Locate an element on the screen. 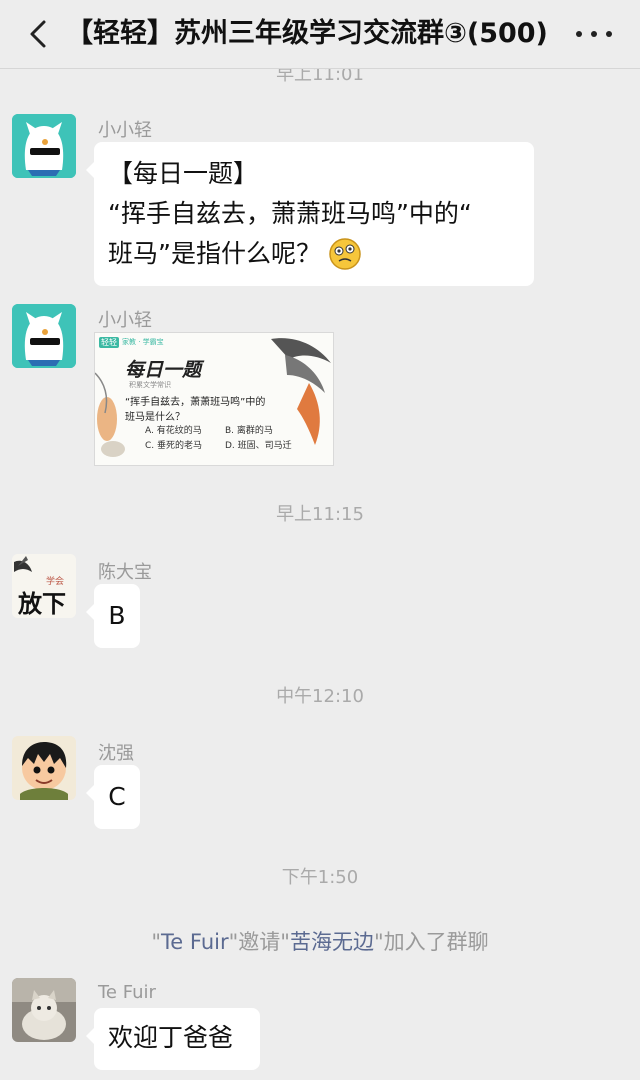 The image size is (640, 1080). sender-name: 陈大宝 is located at coordinates (125, 572).